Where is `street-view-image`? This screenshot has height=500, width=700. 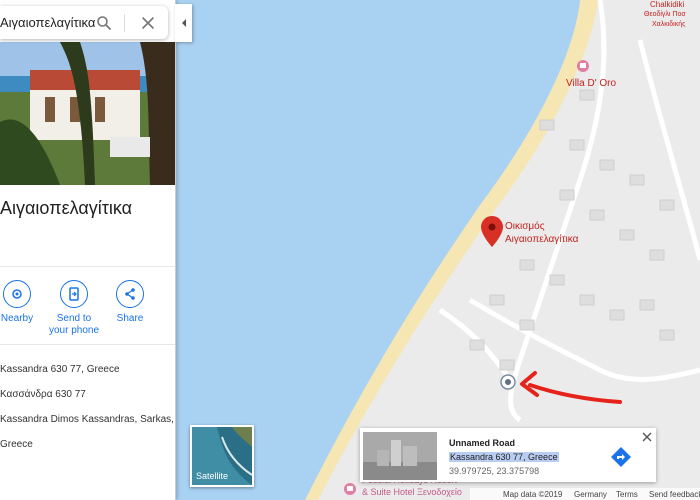
street-view-image is located at coordinates (400, 456).